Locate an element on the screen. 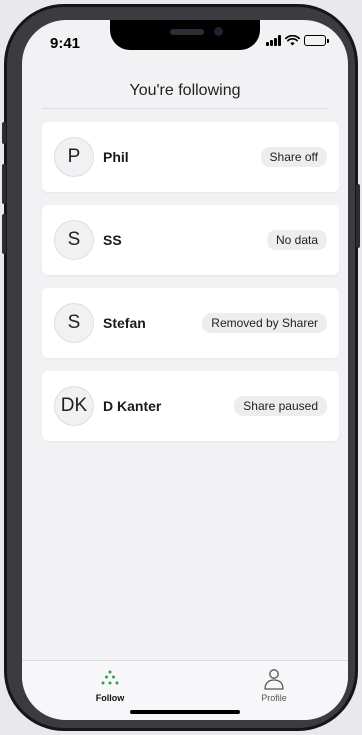 The height and width of the screenshot is (735, 362). following-card-phil: P Phil Share off is located at coordinates (190, 157).